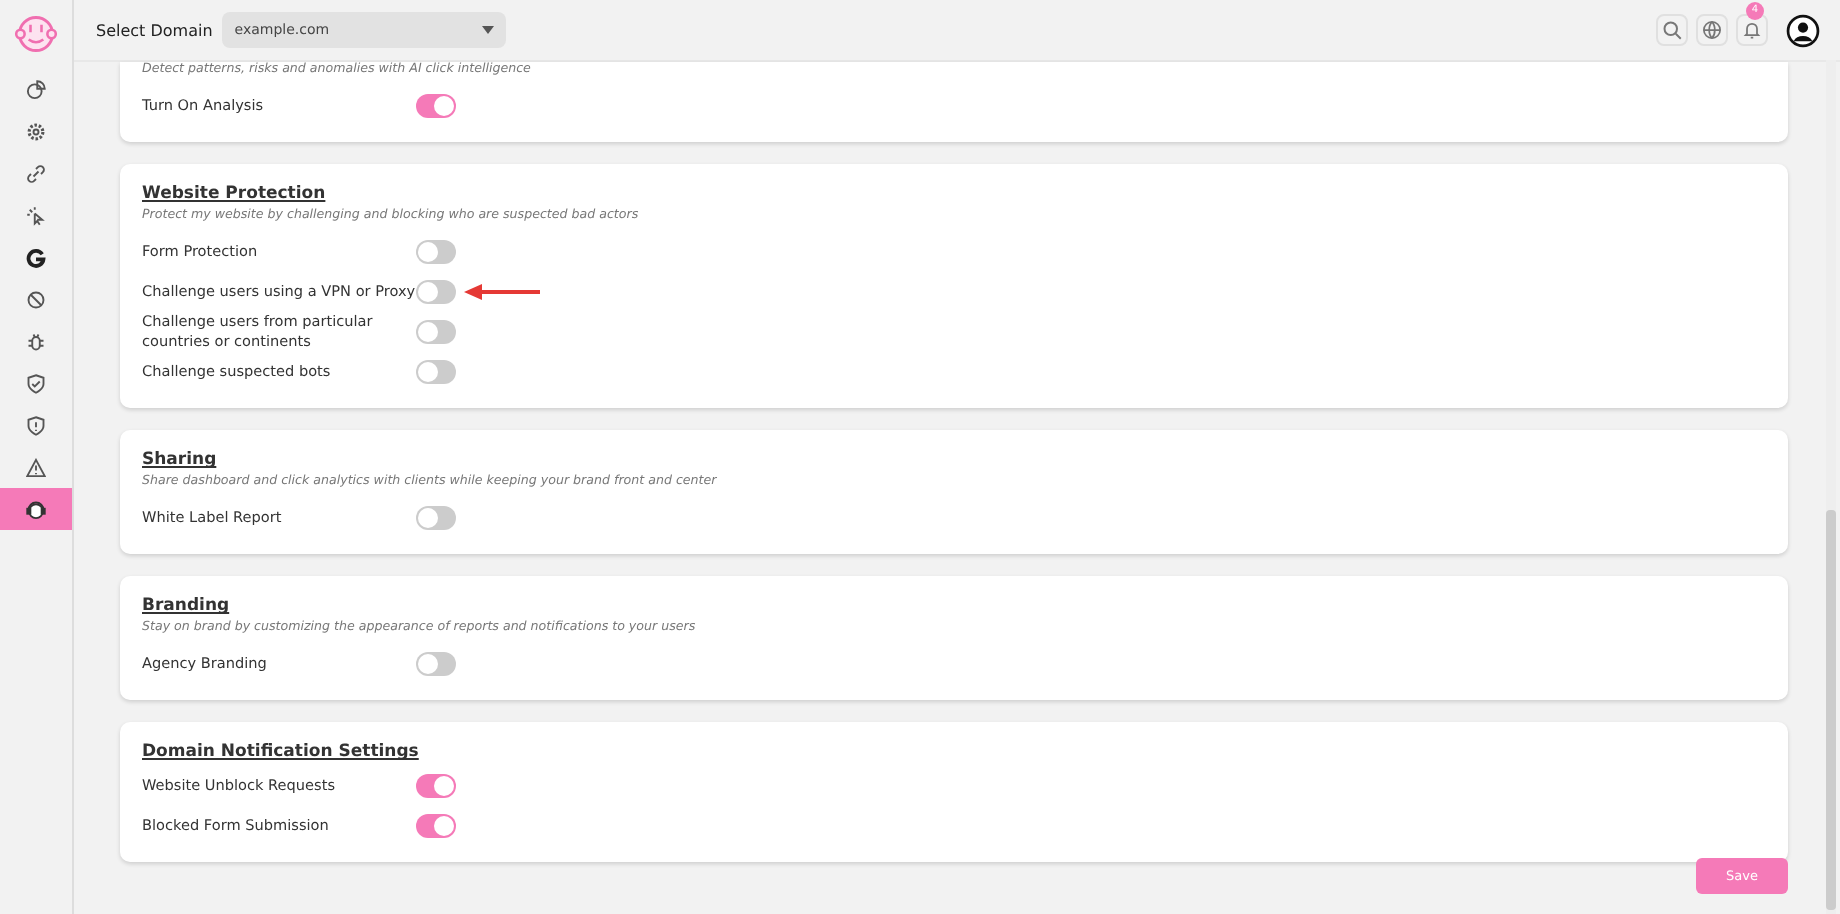  I want to click on settings-icon, so click(36, 131).